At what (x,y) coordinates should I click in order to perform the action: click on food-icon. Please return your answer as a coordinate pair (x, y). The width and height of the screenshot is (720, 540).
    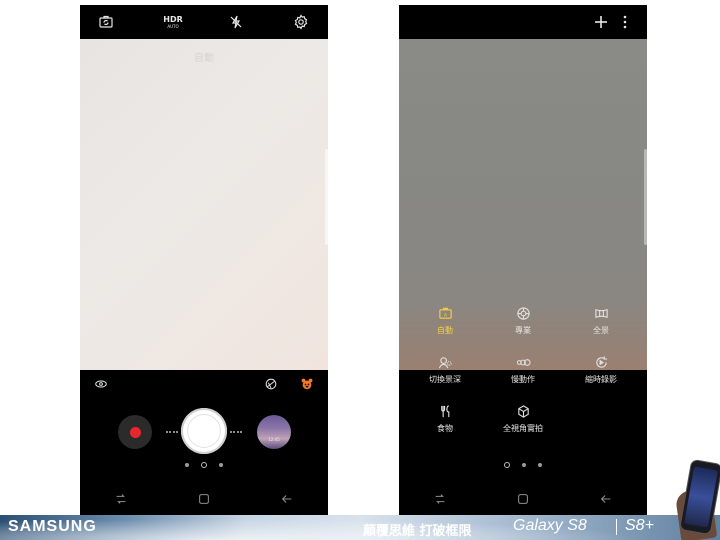
    Looking at the image, I should click on (445, 411).